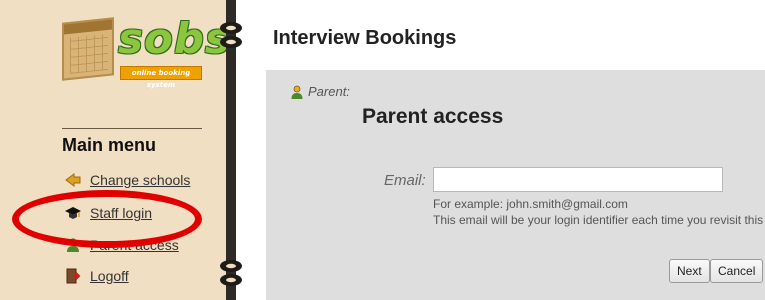 This screenshot has height=300, width=765. I want to click on role-tag: Parent:, so click(320, 91).